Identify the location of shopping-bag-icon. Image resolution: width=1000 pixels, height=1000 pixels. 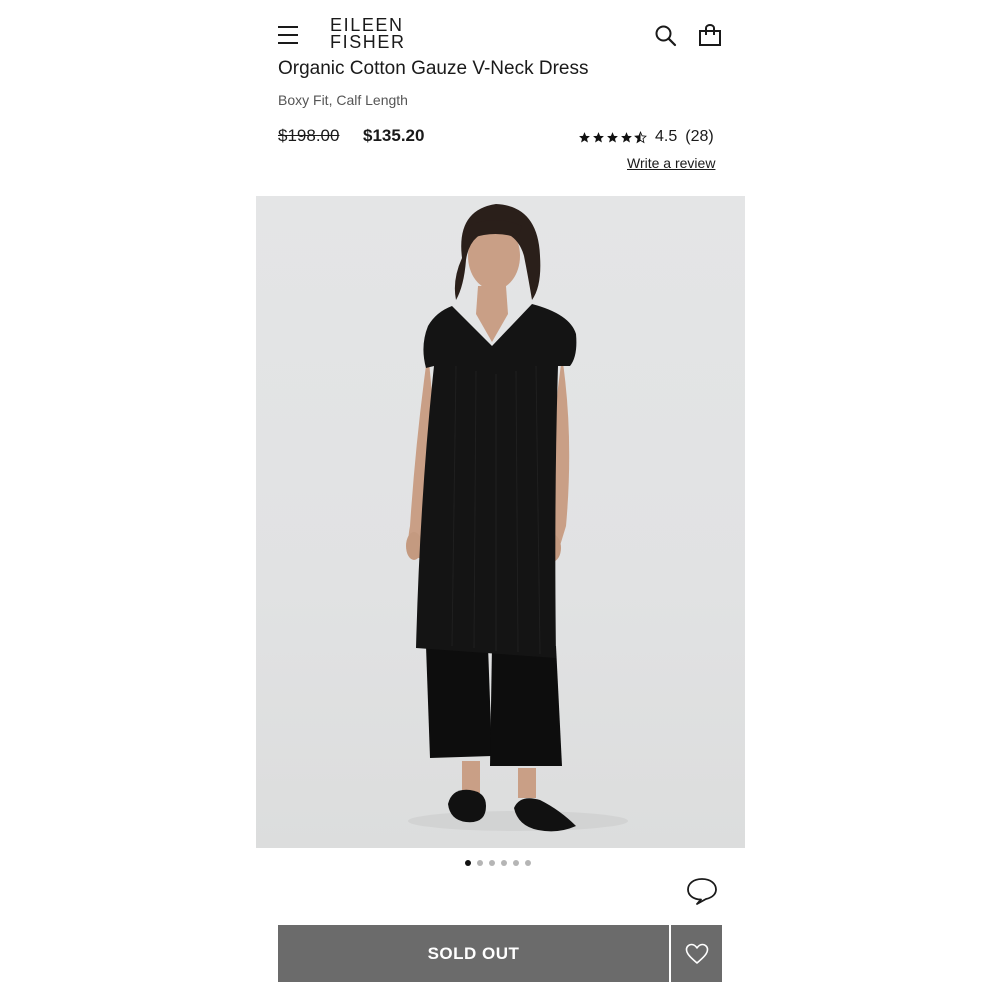
(710, 35).